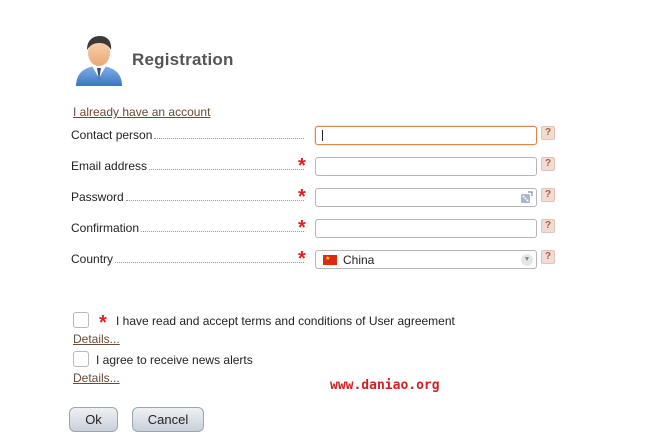  Describe the element at coordinates (302, 228) in the screenshot. I see `confirmation-required-mark: *` at that location.